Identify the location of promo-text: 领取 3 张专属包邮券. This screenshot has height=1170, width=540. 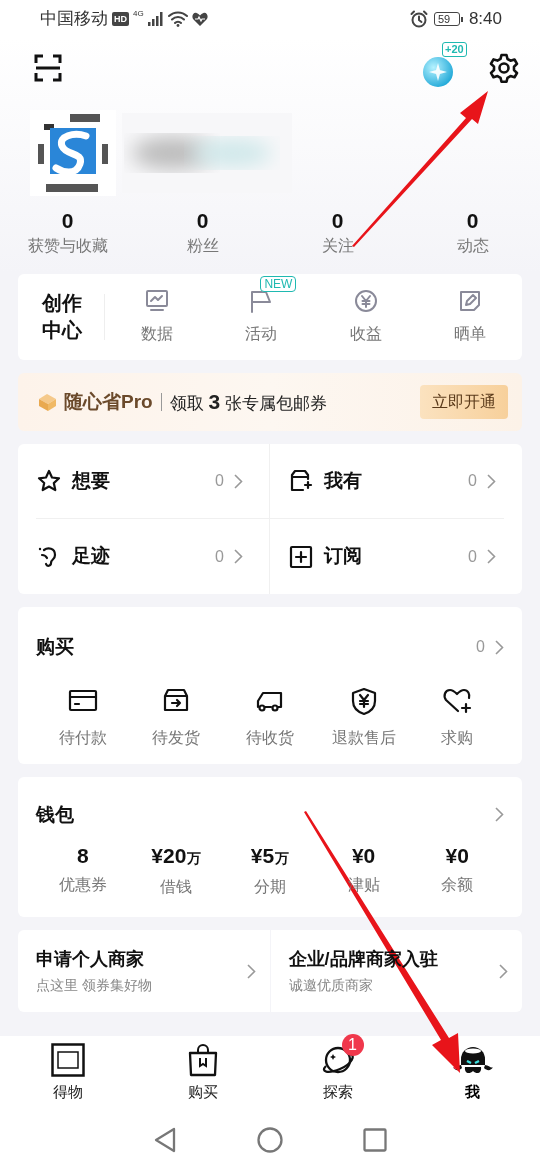
(248, 402).